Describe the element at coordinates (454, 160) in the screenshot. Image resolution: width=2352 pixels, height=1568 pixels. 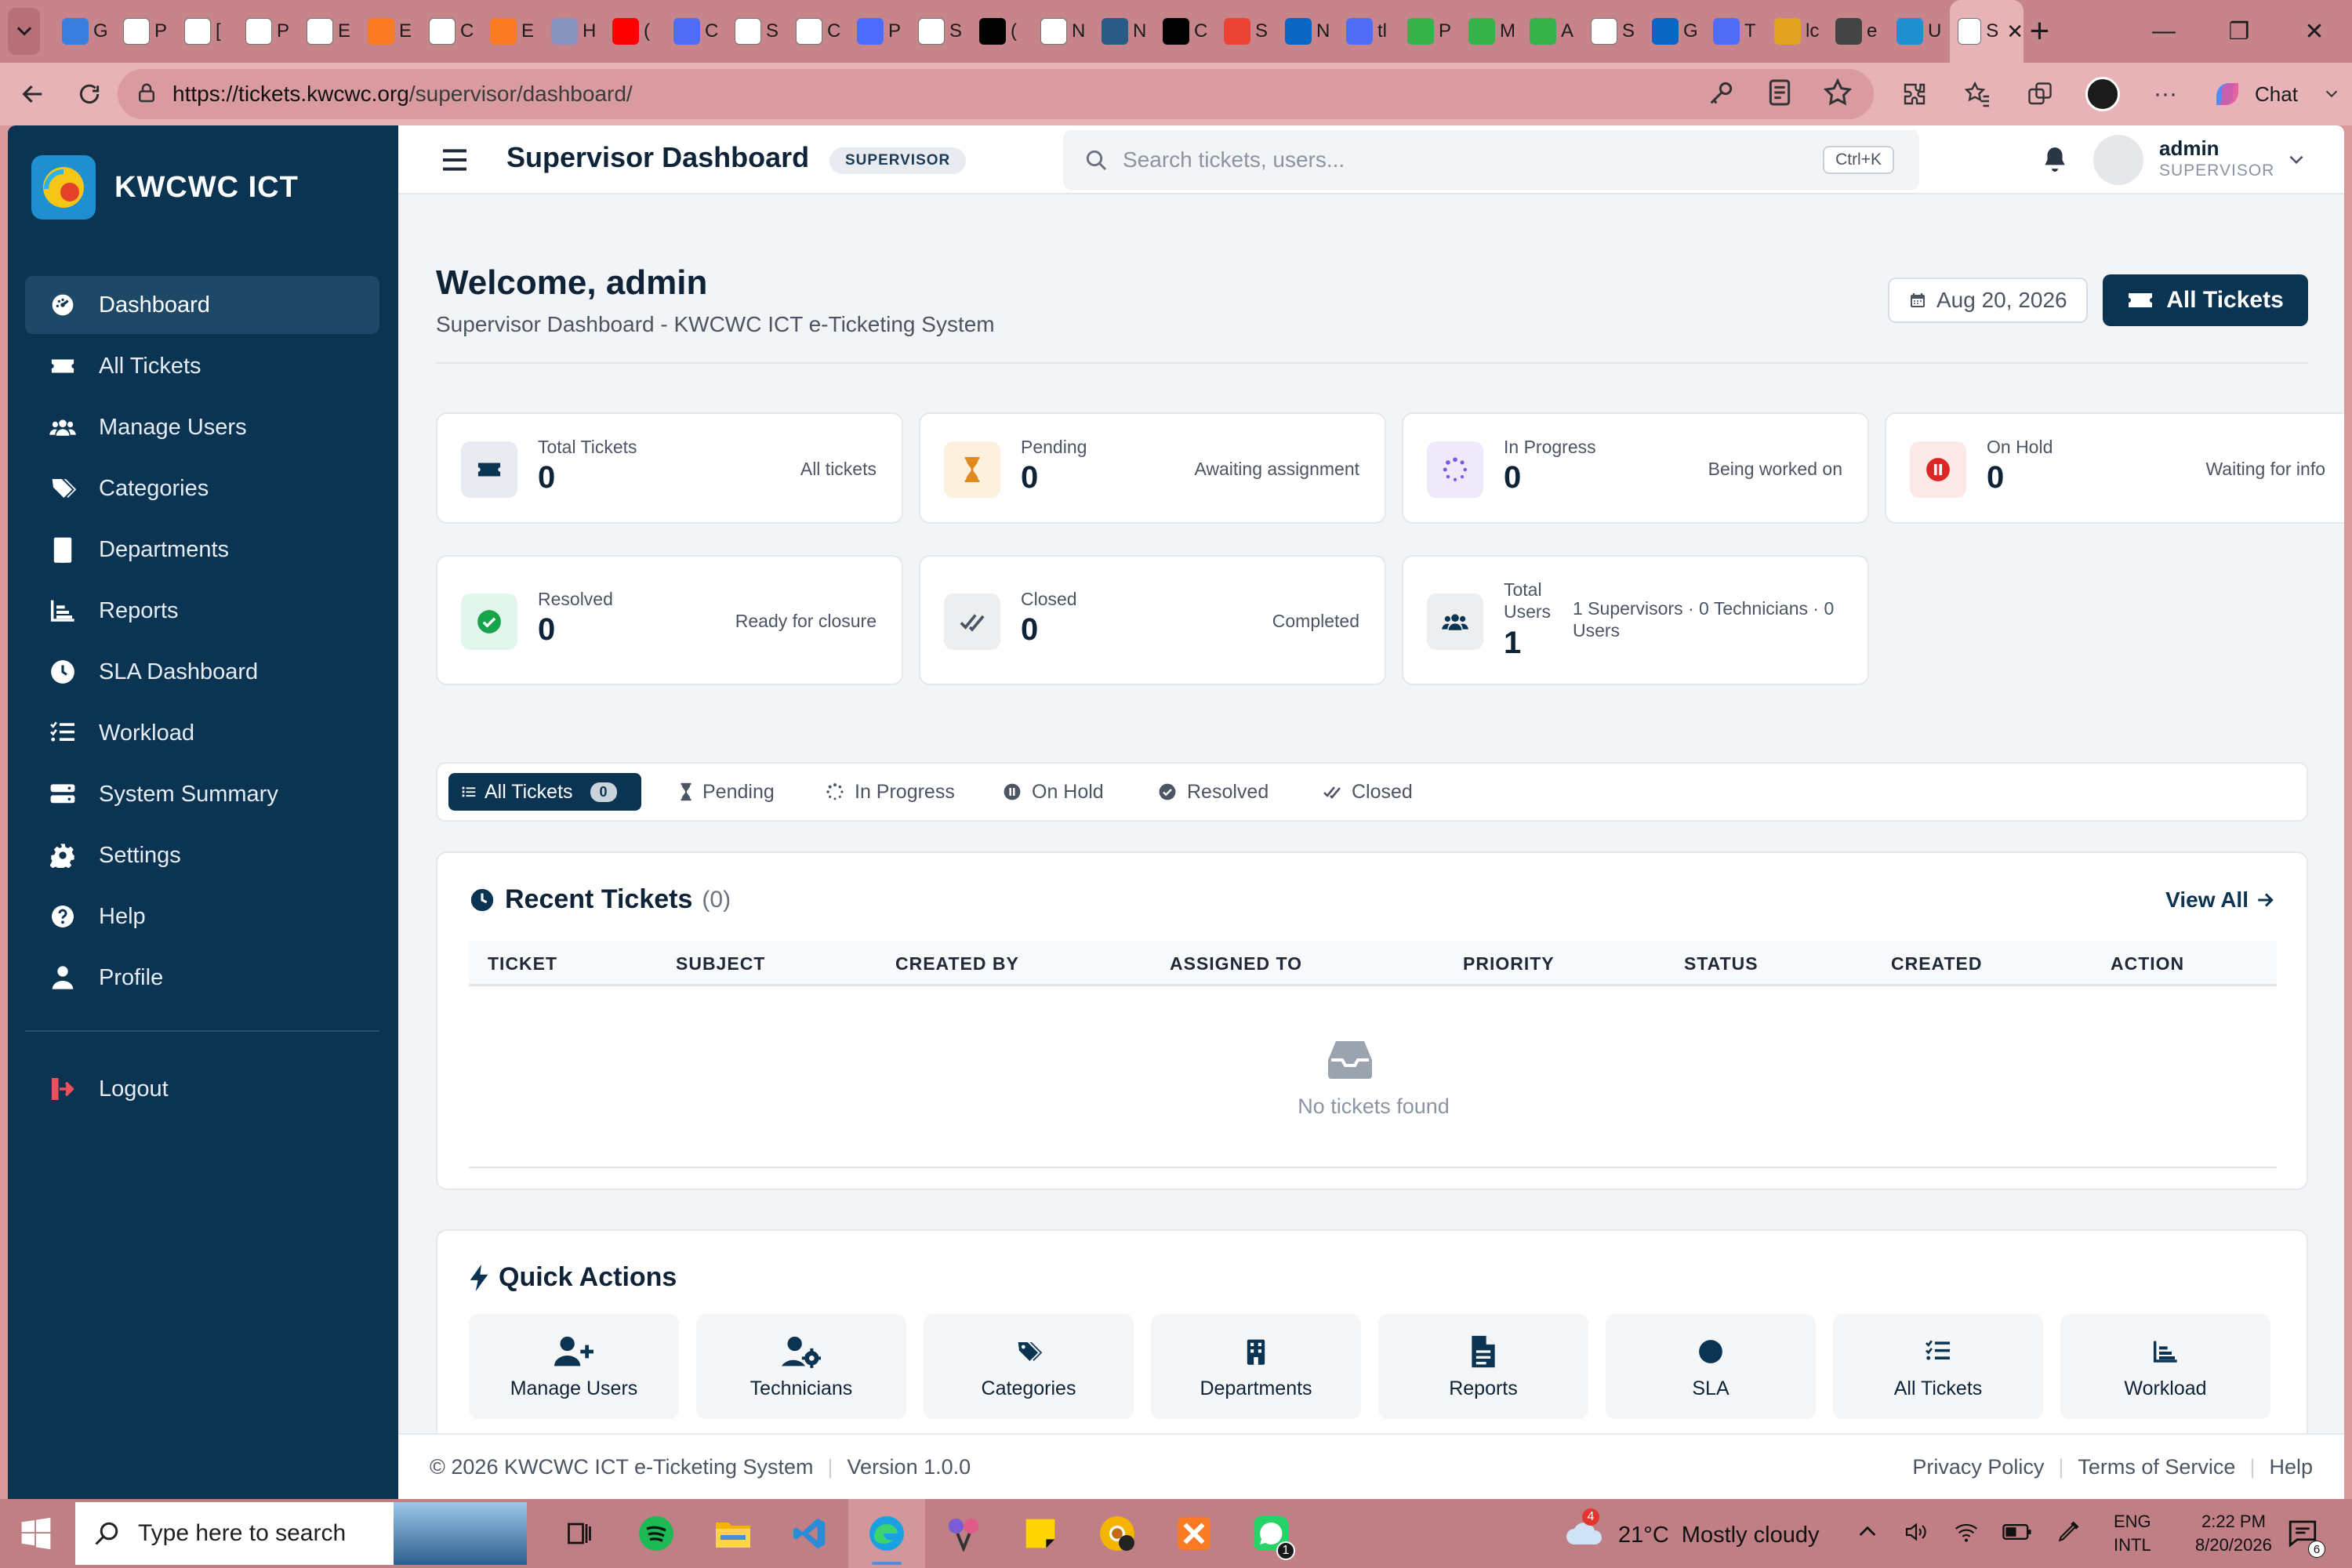
I see `hamburger-menu-icon` at that location.